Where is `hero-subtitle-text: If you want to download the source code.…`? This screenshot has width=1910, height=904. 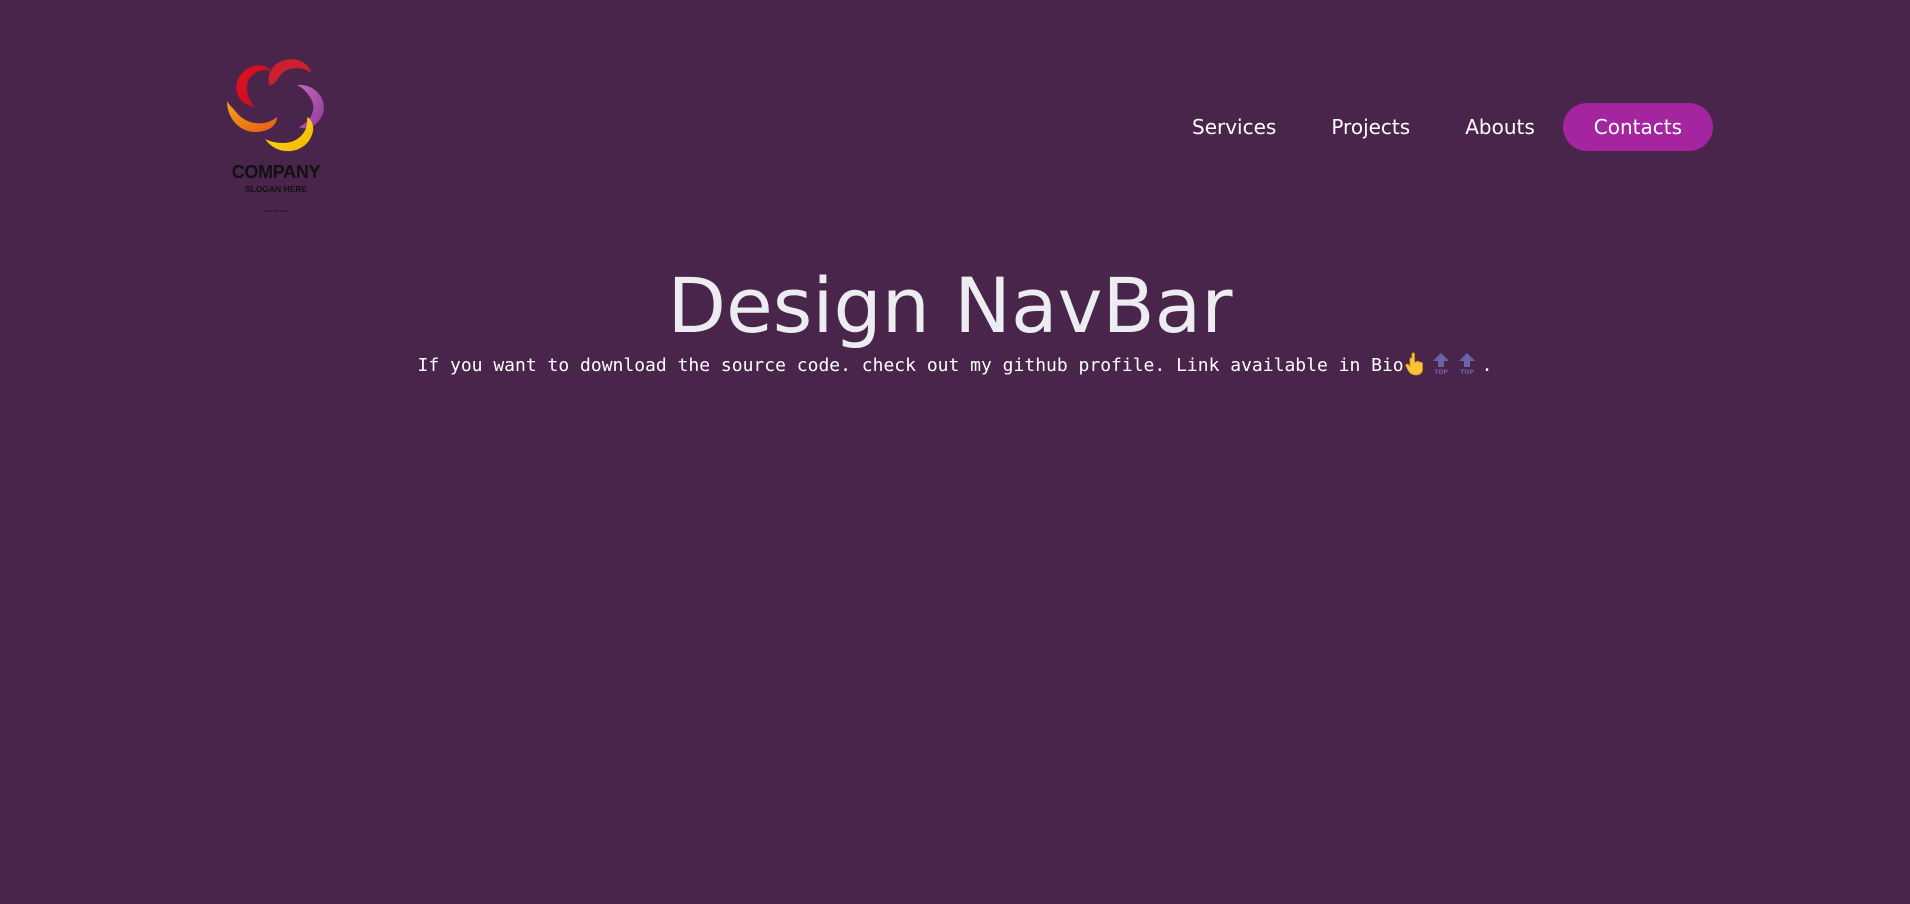 hero-subtitle-text: If you want to download the source code.… is located at coordinates (910, 365).